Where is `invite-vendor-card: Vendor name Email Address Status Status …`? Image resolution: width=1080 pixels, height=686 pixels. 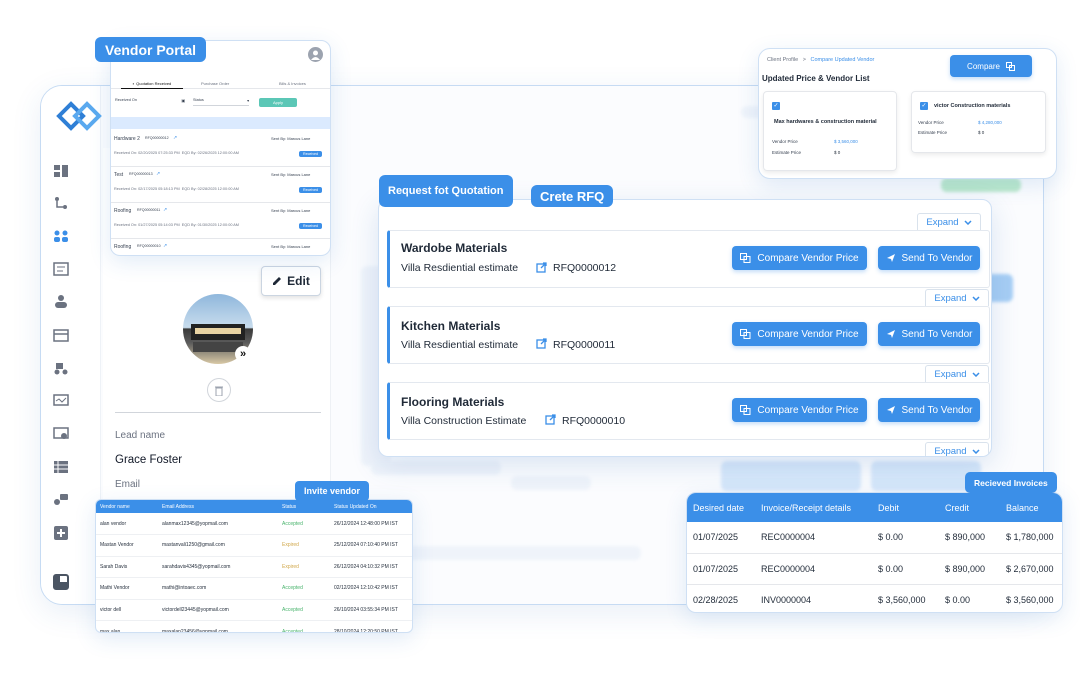
invite-vendor-card: Vendor name Email Address Status Status … is located at coordinates (254, 566).